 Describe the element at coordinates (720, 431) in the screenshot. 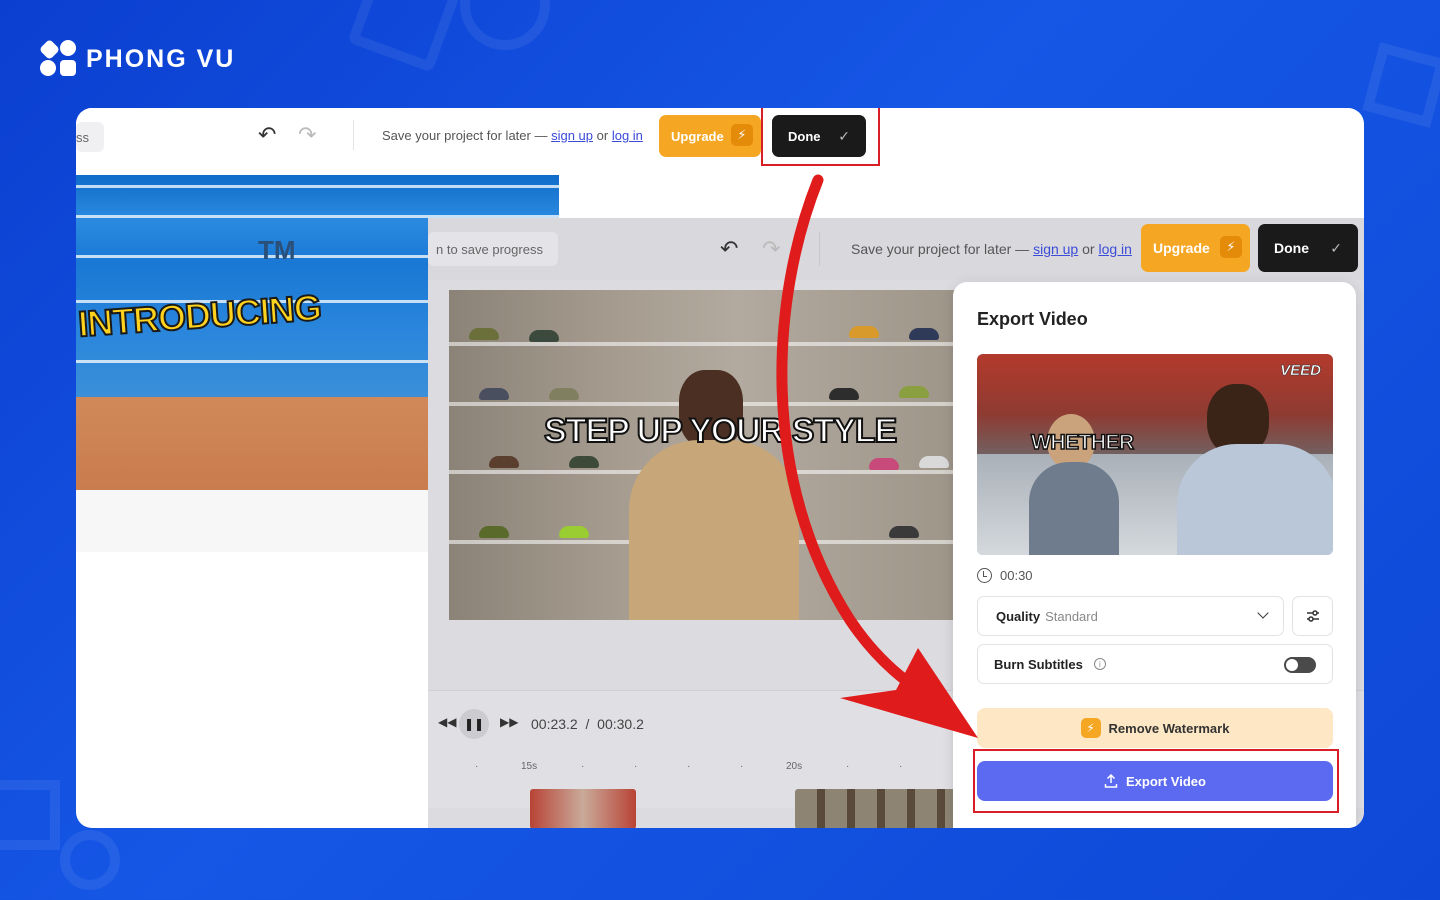

I see `video-caption-text: STEP UP YOUR STYLE` at that location.